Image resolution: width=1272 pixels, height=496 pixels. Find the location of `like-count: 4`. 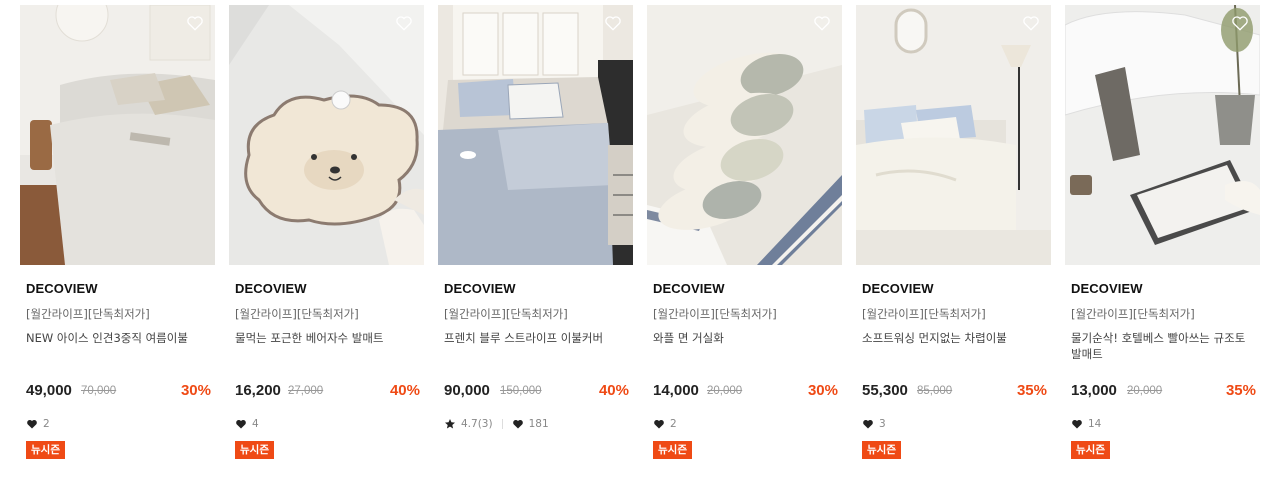

like-count: 4 is located at coordinates (255, 424).